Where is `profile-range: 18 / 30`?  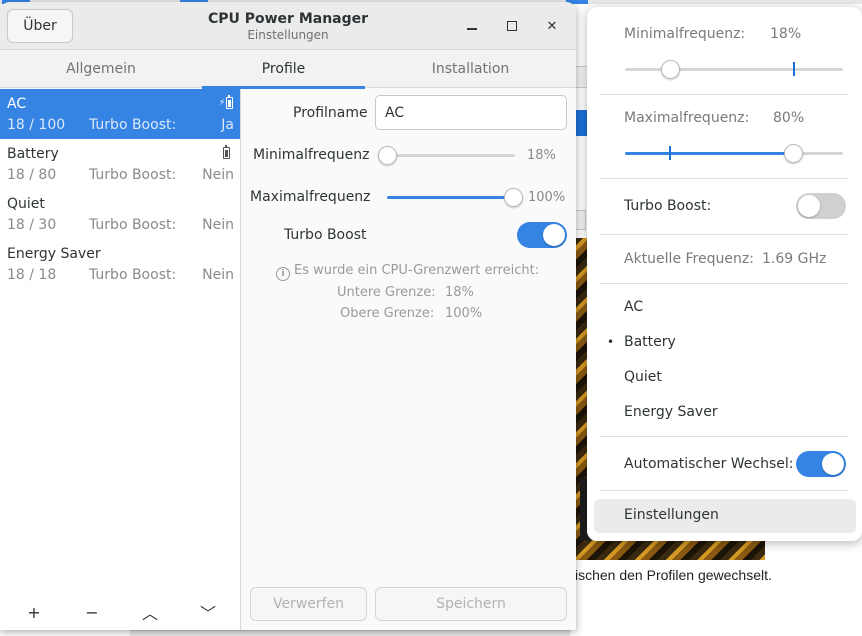
profile-range: 18 / 30 is located at coordinates (32, 225).